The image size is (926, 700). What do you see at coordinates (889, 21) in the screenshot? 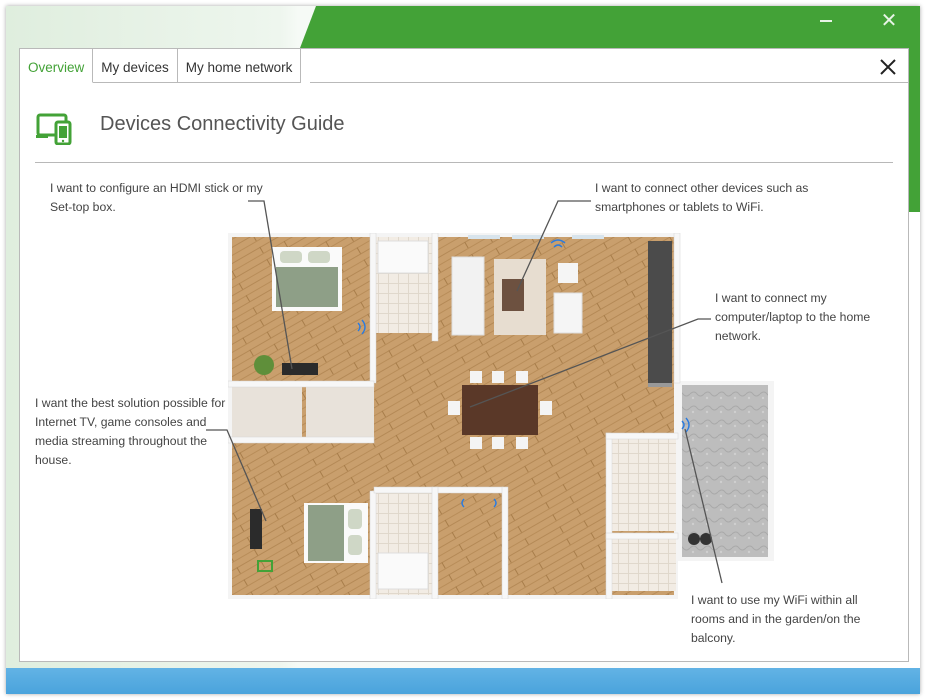
I see `window-close-button: ✕` at bounding box center [889, 21].